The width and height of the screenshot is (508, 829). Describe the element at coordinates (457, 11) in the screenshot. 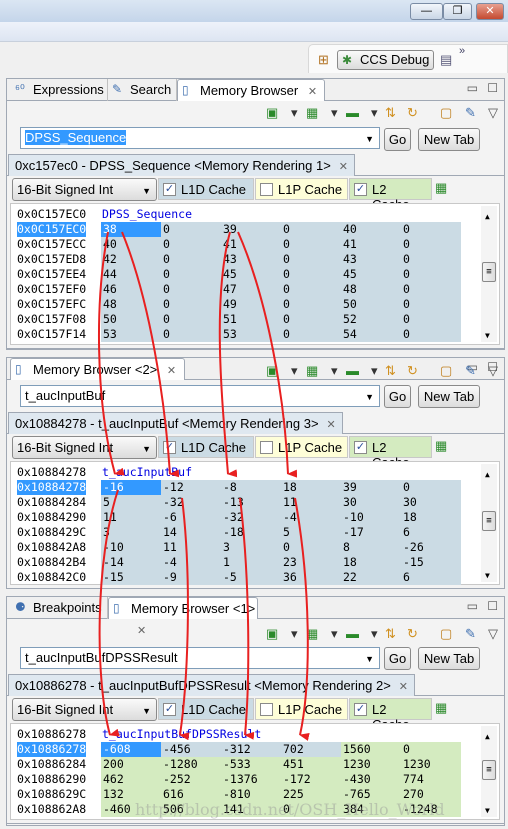

I see `restore-button: ❐` at that location.